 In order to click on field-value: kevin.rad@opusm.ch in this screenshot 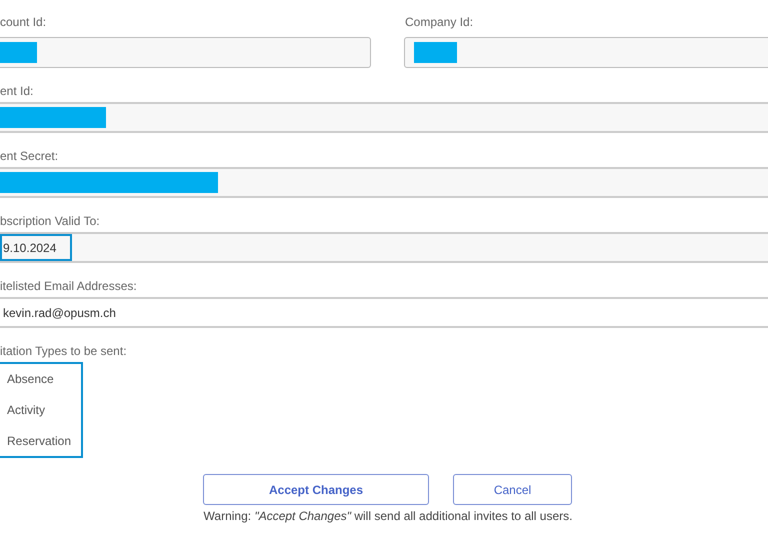, I will do `click(59, 313)`.